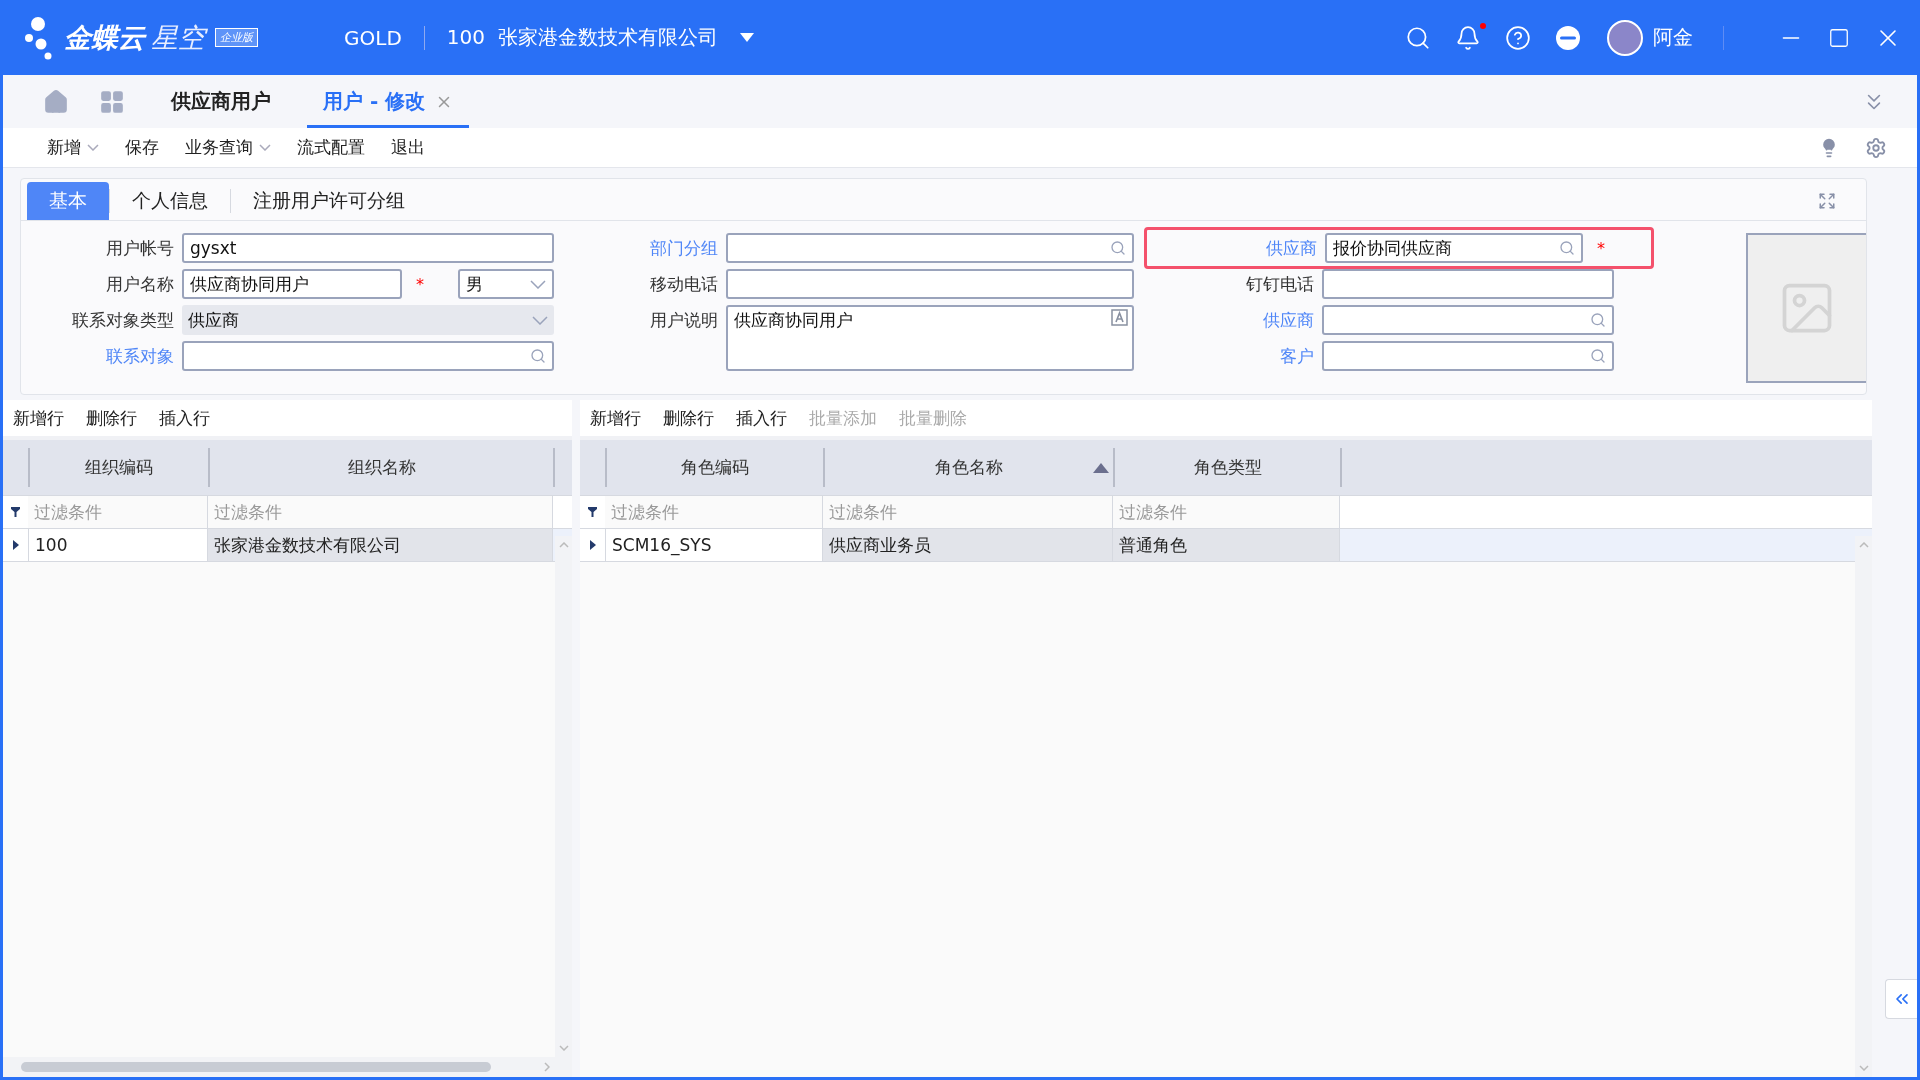  Describe the element at coordinates (104, 37) in the screenshot. I see `brand-name: 金蝶云` at that location.